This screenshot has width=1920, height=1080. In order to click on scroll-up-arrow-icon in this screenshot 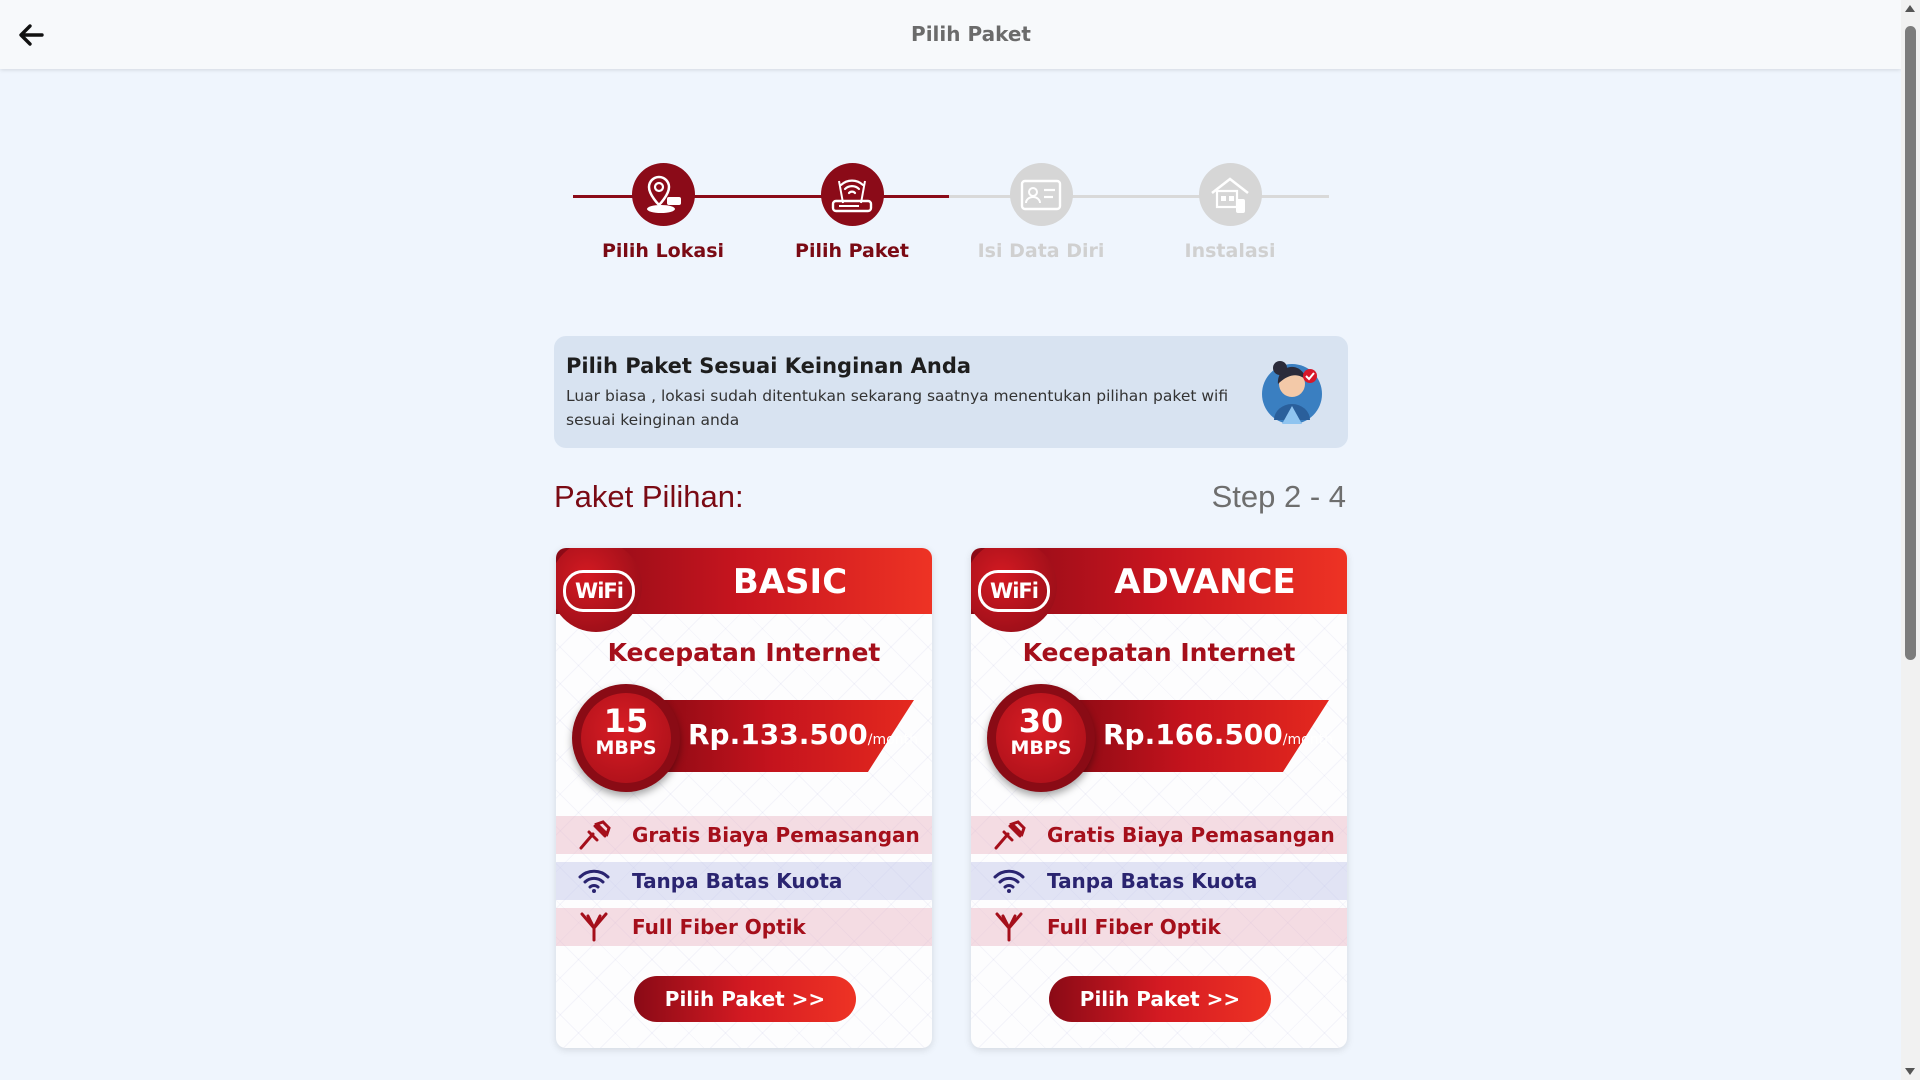, I will do `click(1910, 8)`.